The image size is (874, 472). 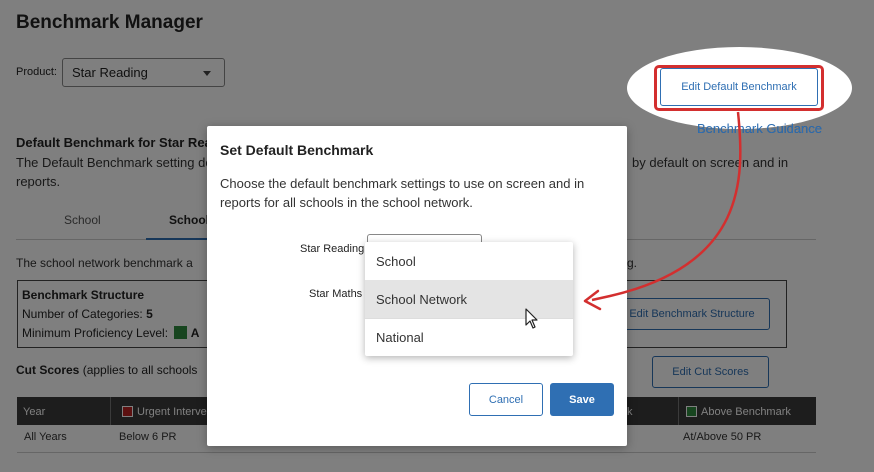 What do you see at coordinates (336, 294) in the screenshot?
I see `star-maths-label: Star Maths` at bounding box center [336, 294].